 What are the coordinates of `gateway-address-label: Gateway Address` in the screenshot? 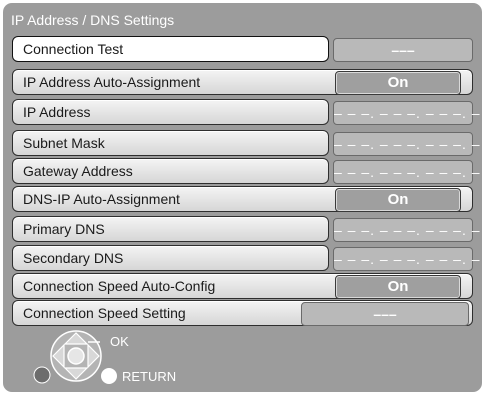 It's located at (170, 171).